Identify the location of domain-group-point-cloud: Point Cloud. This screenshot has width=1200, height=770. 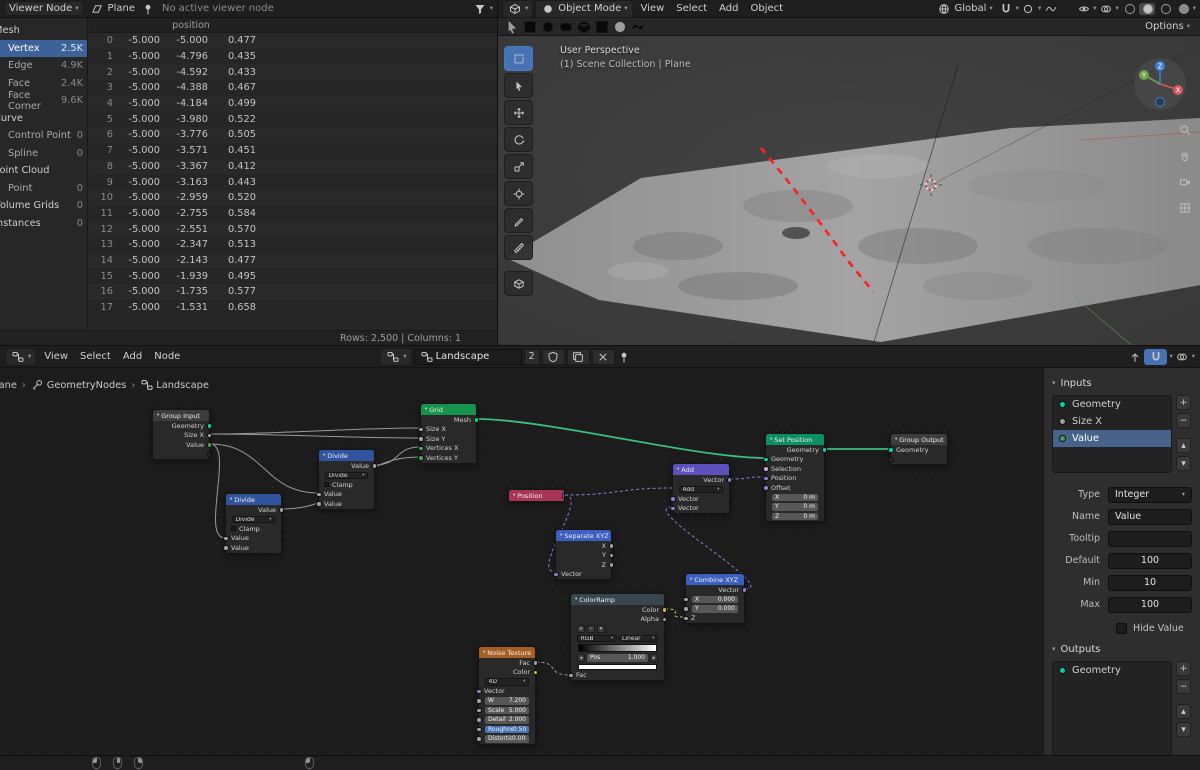
(43, 171).